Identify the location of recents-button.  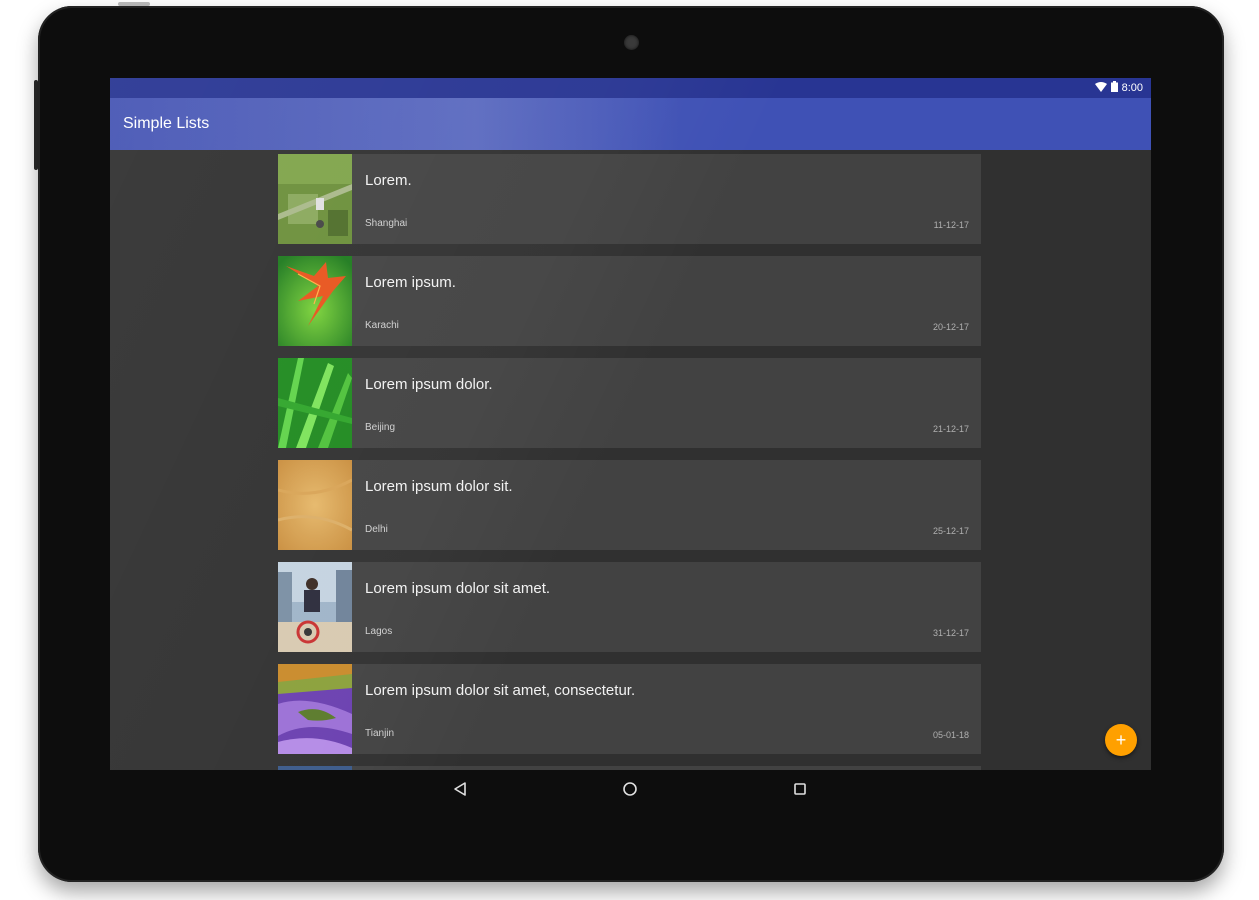
(800, 789).